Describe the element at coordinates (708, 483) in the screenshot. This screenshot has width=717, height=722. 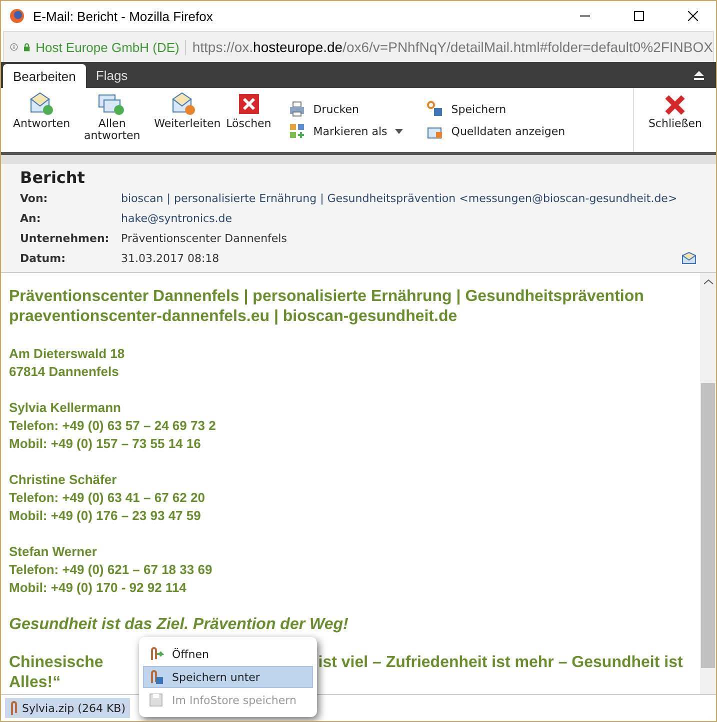
I see `scrollbar` at that location.